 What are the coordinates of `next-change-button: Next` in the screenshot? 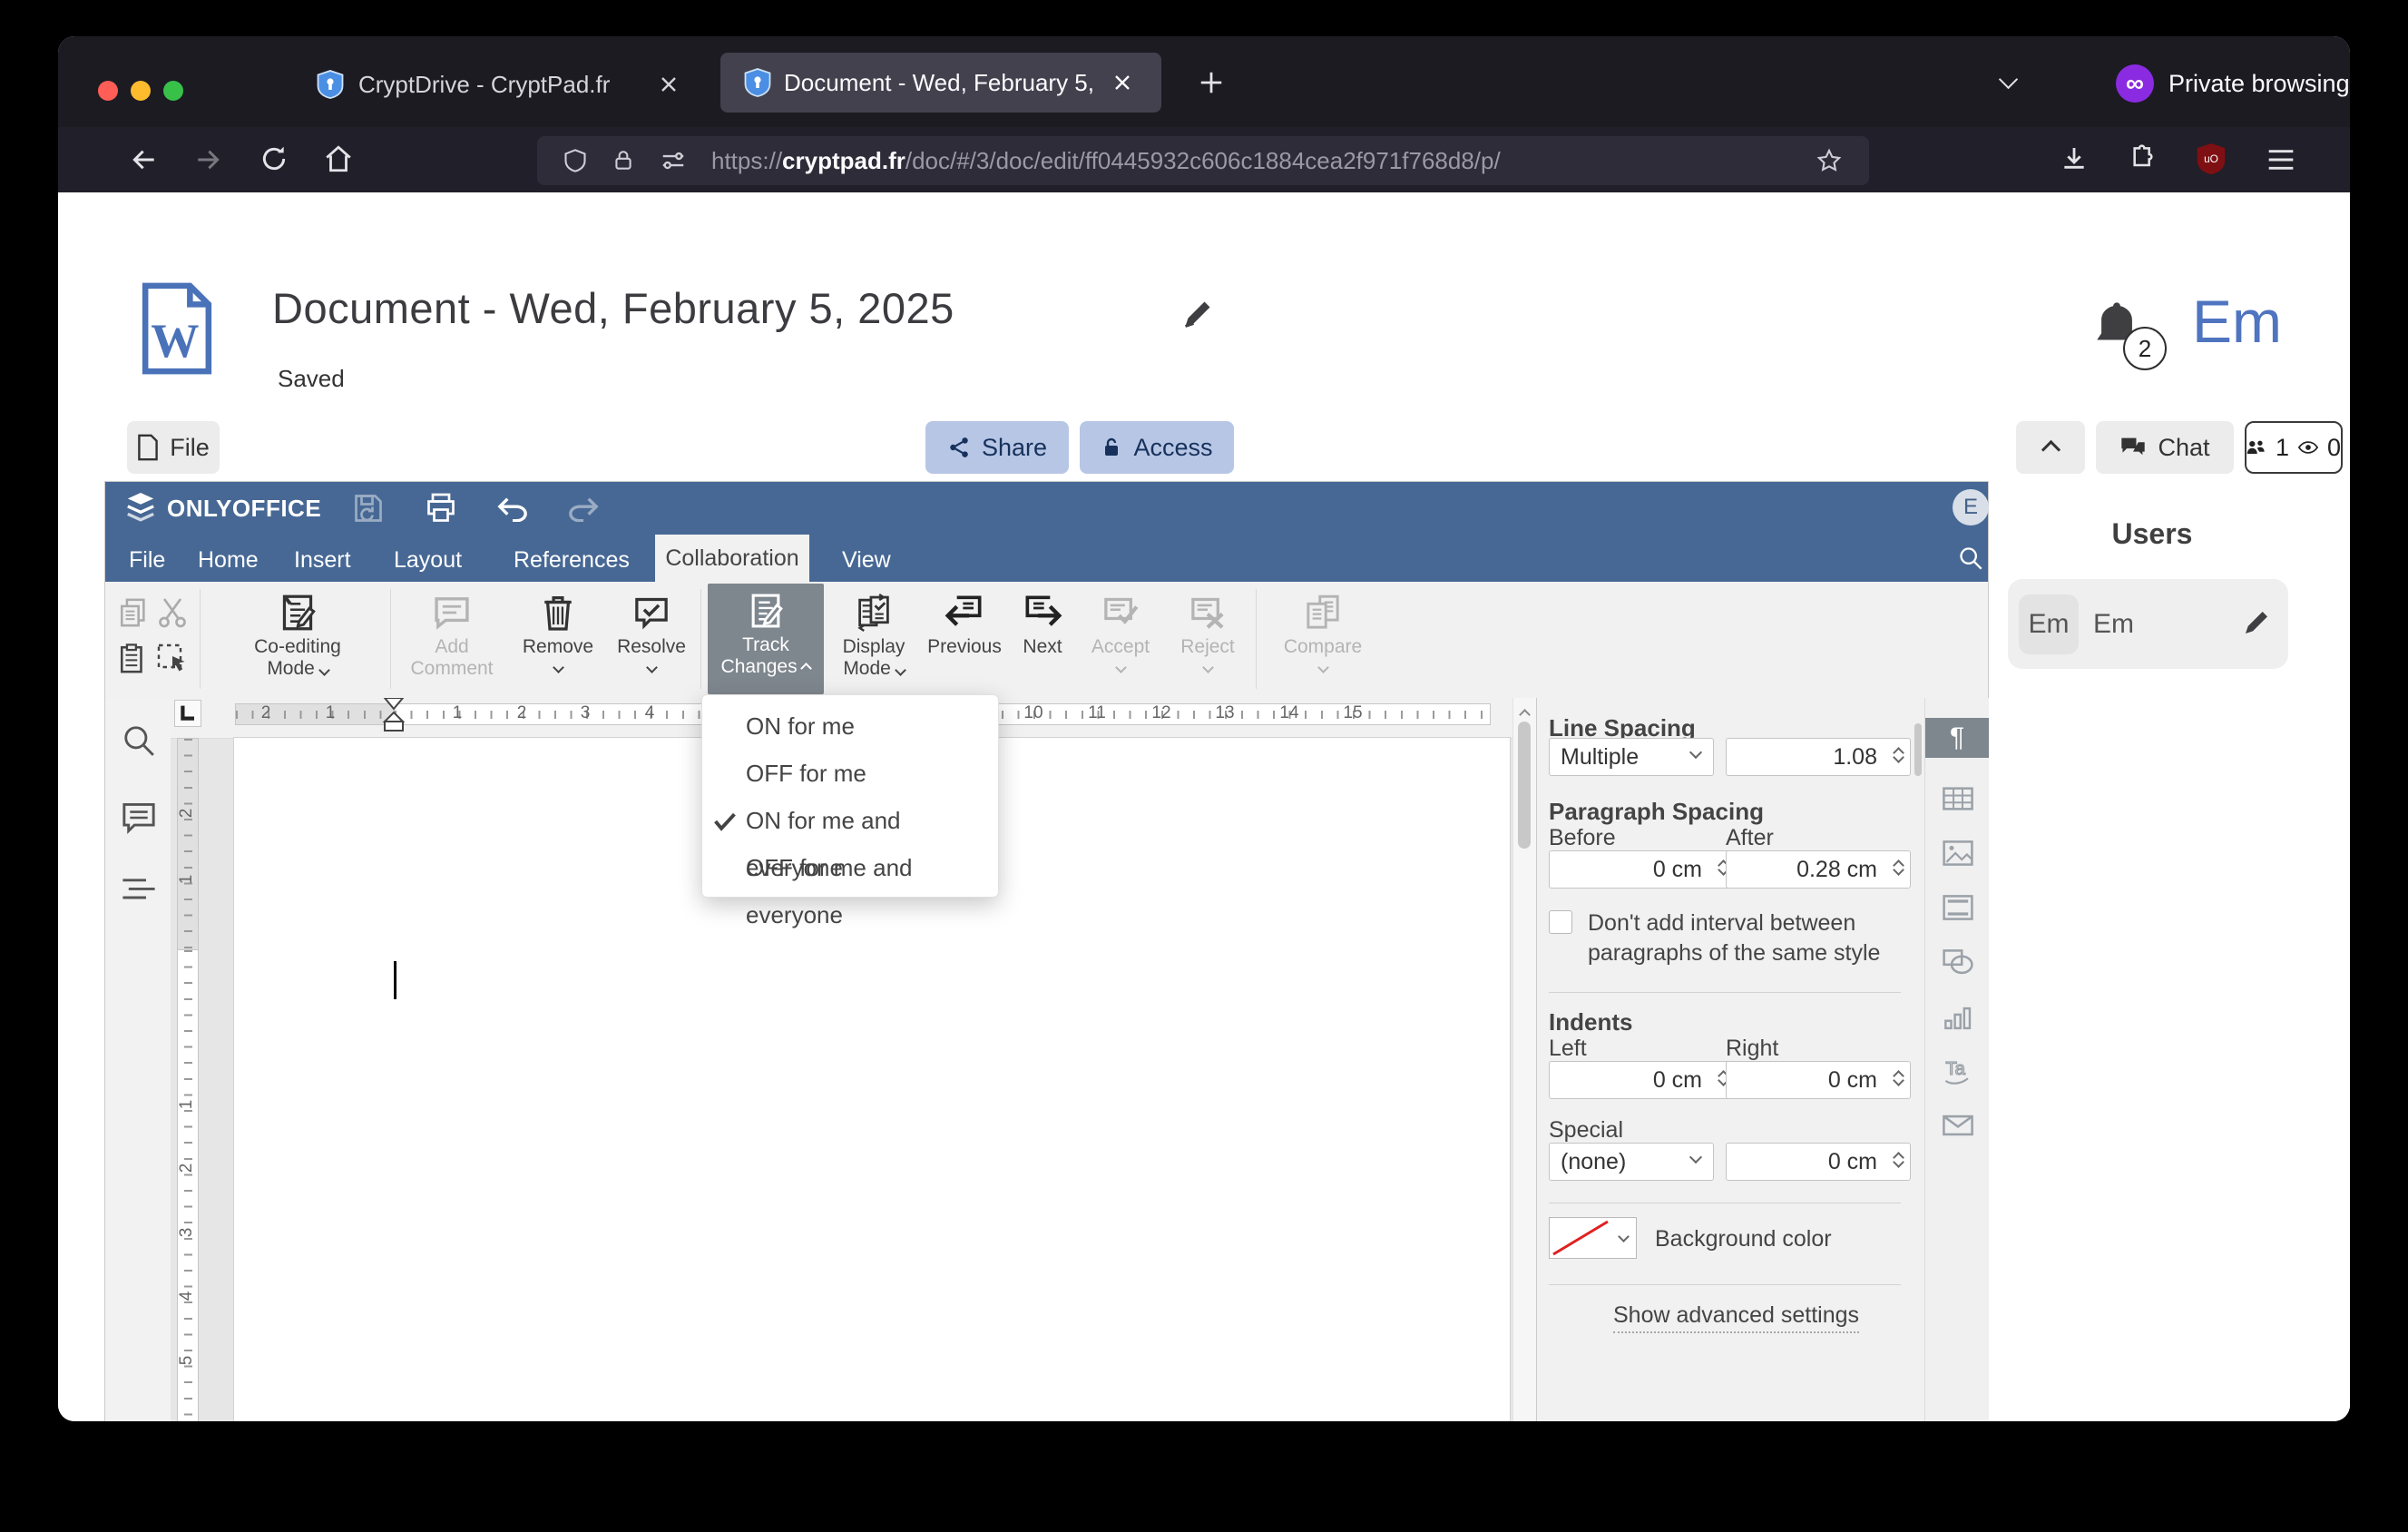 It's located at (1043, 621).